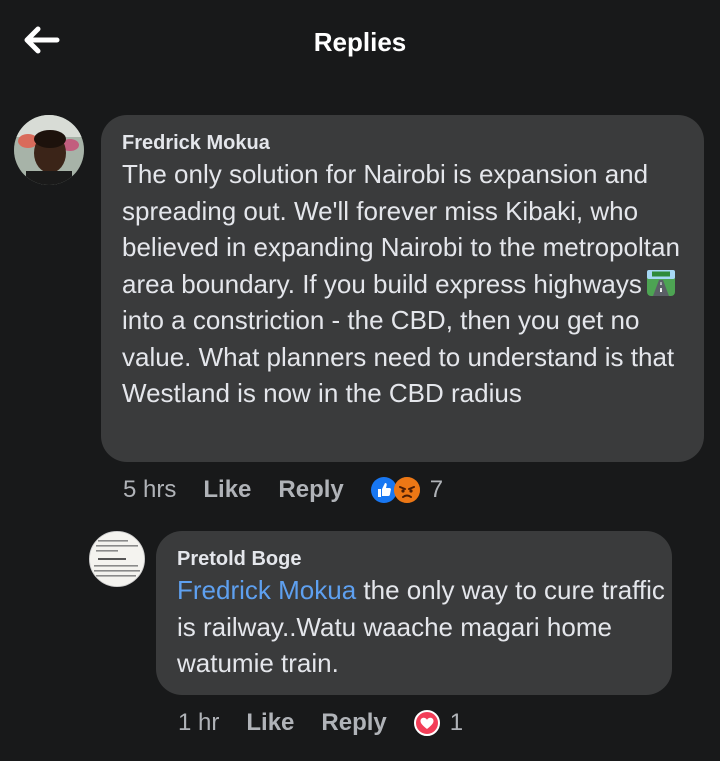 The width and height of the screenshot is (720, 761). Describe the element at coordinates (406, 490) in the screenshot. I see `angry-reaction-icon` at that location.